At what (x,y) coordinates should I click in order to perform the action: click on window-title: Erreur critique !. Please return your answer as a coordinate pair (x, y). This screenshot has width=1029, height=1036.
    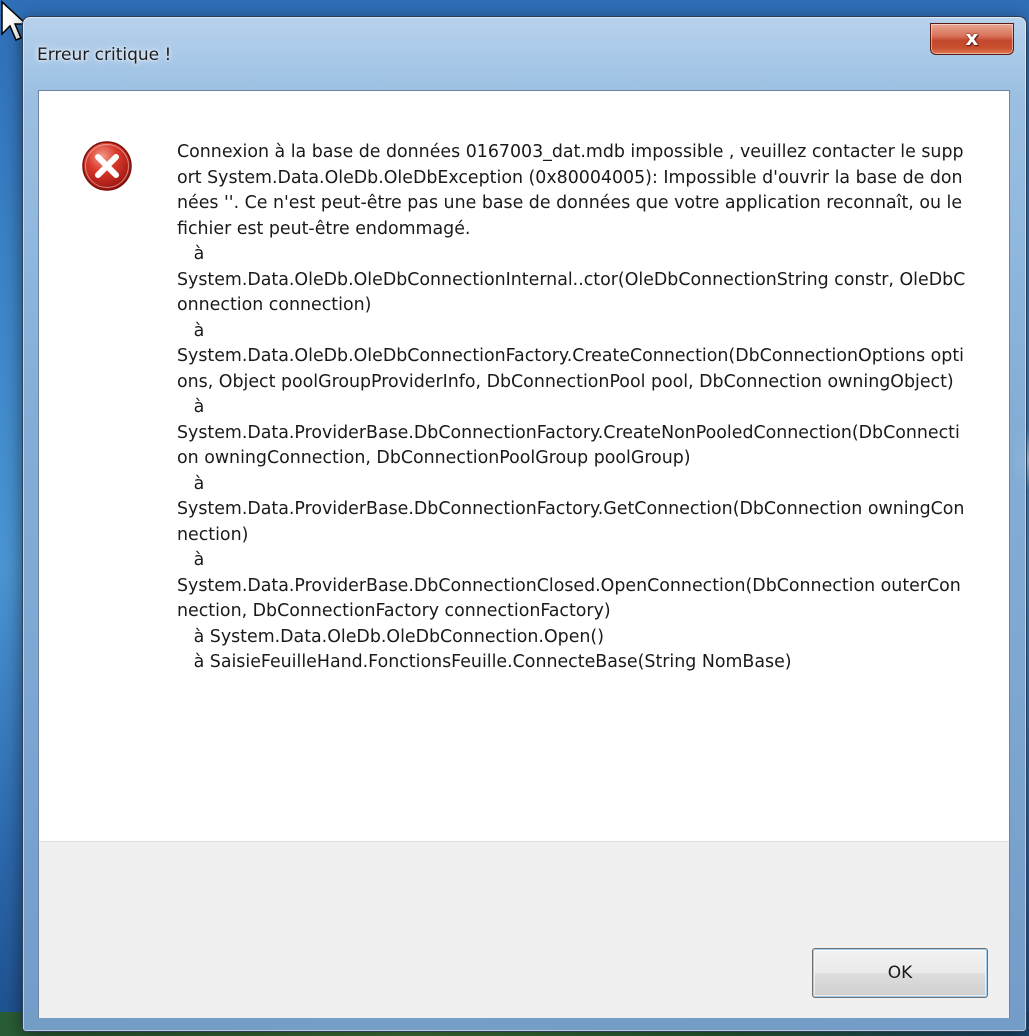
    Looking at the image, I should click on (104, 55).